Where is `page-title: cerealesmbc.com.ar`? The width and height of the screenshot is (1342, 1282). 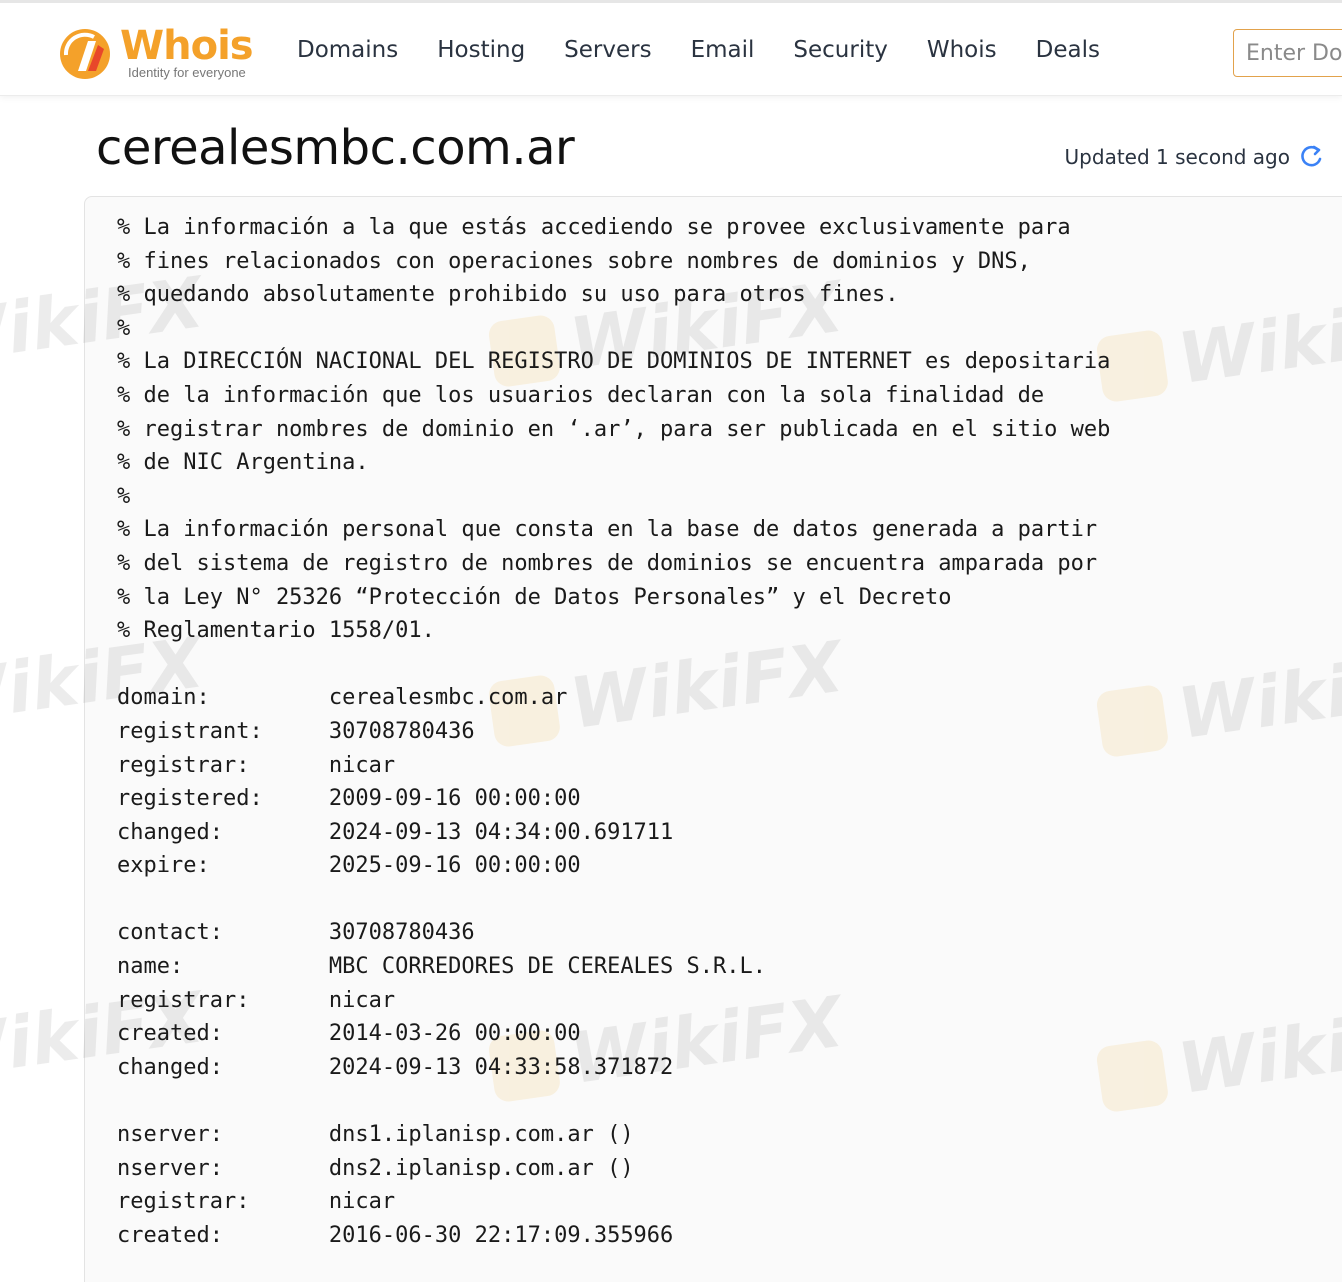
page-title: cerealesmbc.com.ar is located at coordinates (335, 148).